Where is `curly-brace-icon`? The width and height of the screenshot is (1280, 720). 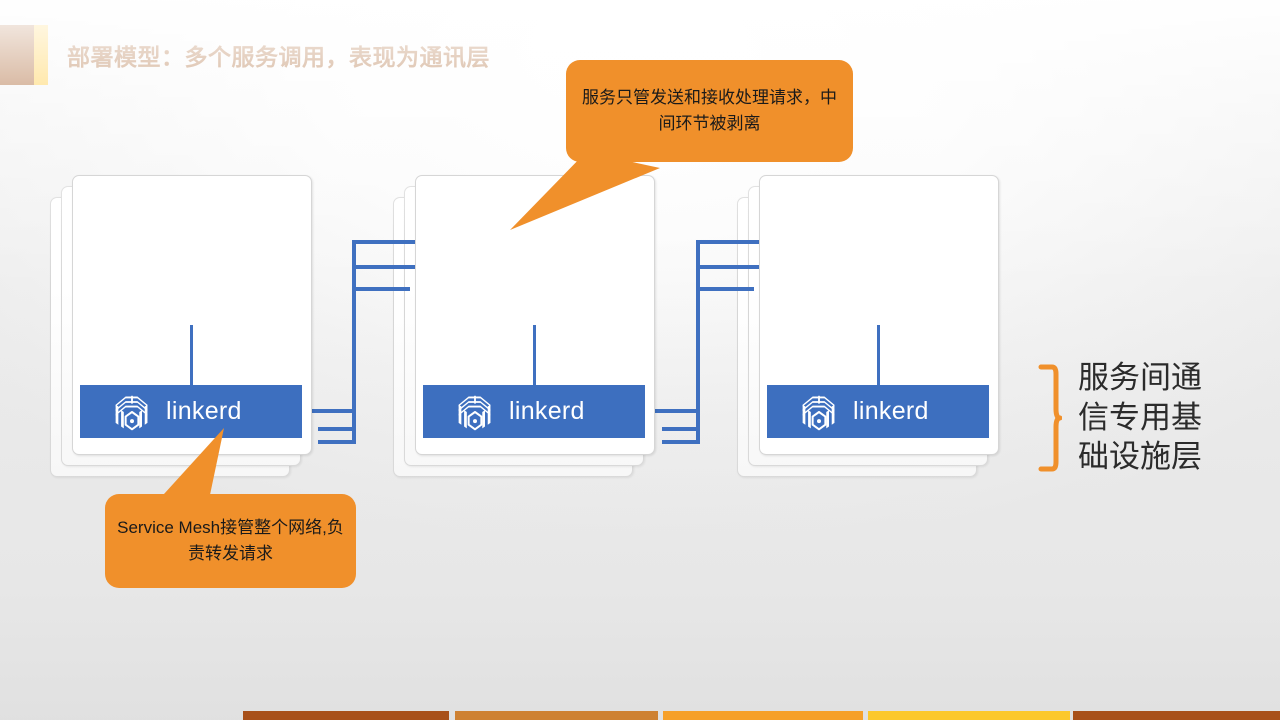
curly-brace-icon is located at coordinates (1050, 418).